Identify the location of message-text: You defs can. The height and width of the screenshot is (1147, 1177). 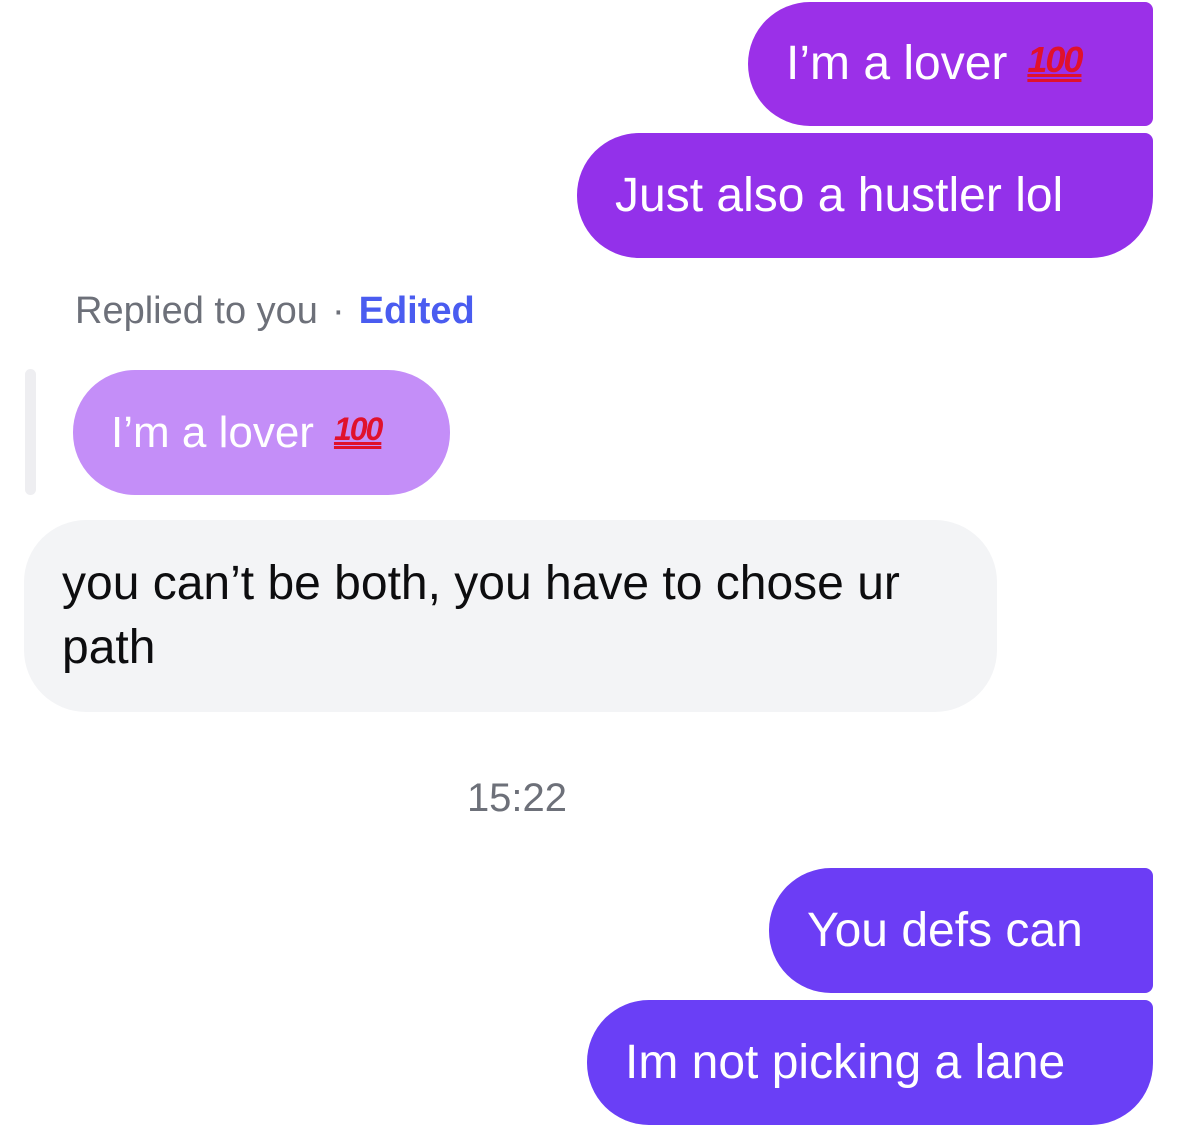
(945, 930).